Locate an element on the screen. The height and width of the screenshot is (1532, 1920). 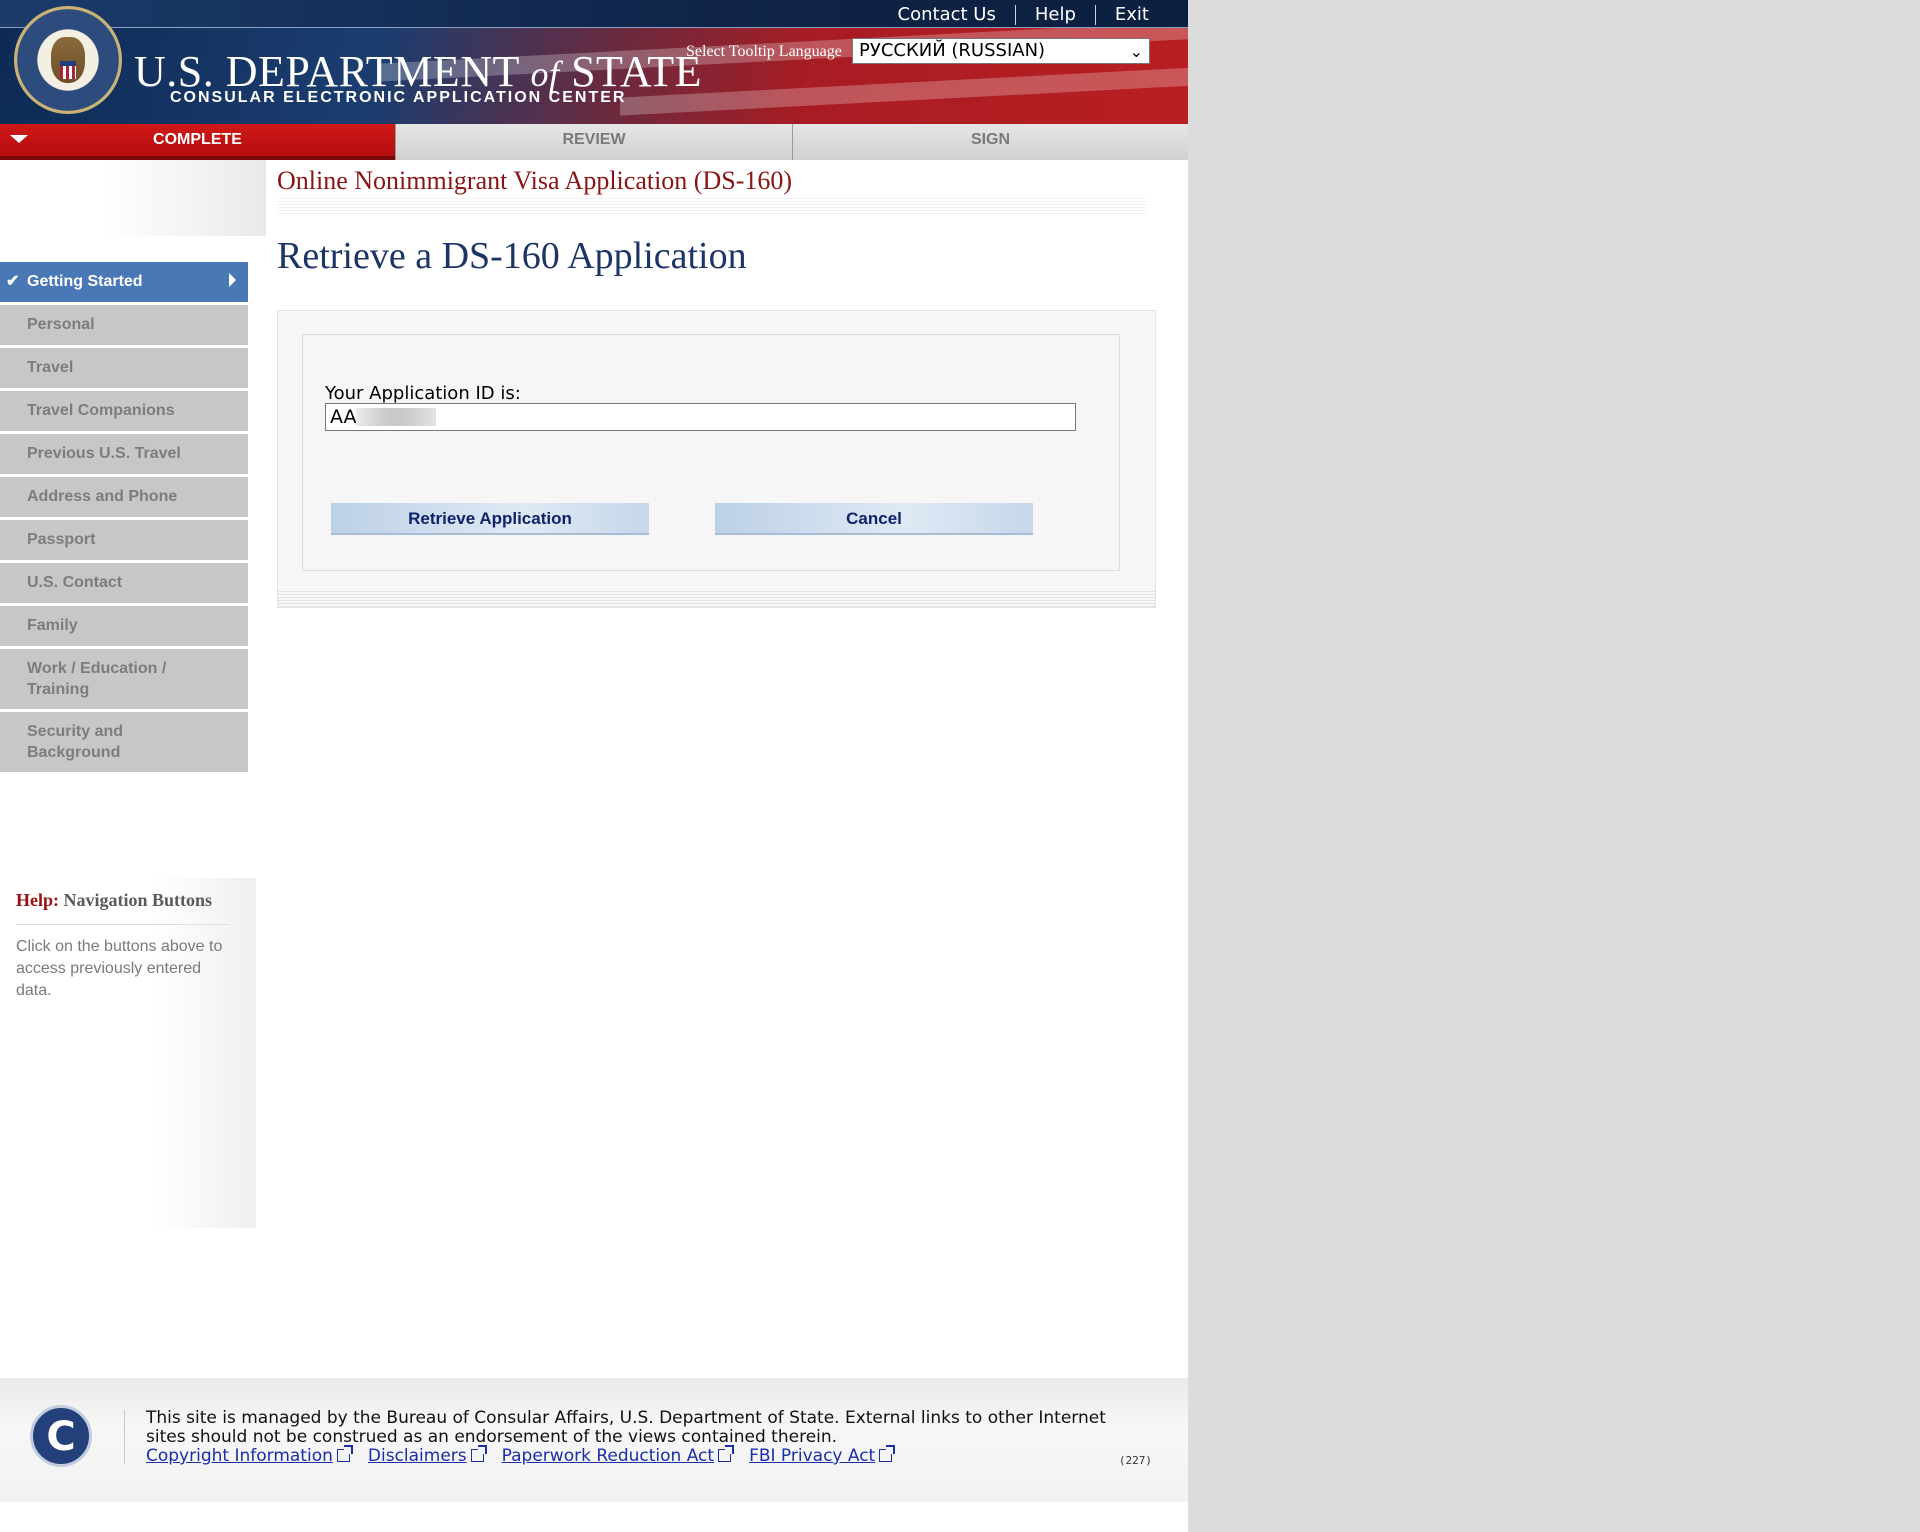
sidebar-item-getting-started: ✔ Getting Started is located at coordinates (124, 282).